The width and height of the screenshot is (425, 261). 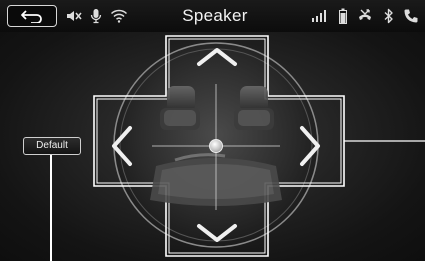 What do you see at coordinates (216, 146) in the screenshot?
I see `balance-knob` at bounding box center [216, 146].